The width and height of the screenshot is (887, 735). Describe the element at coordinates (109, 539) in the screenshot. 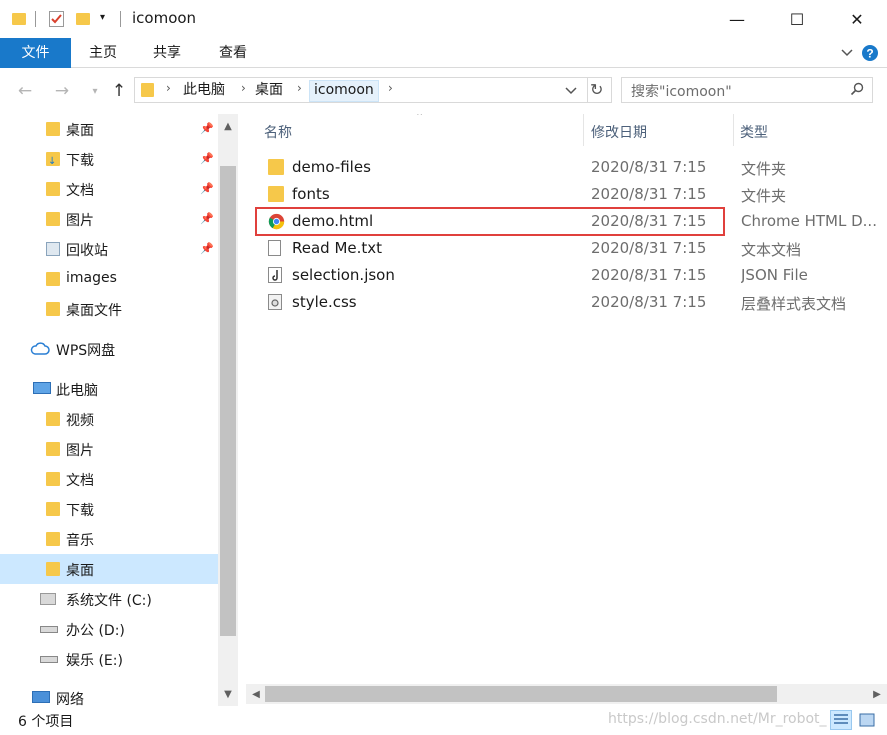

I see `nav-item-music: 音乐` at that location.